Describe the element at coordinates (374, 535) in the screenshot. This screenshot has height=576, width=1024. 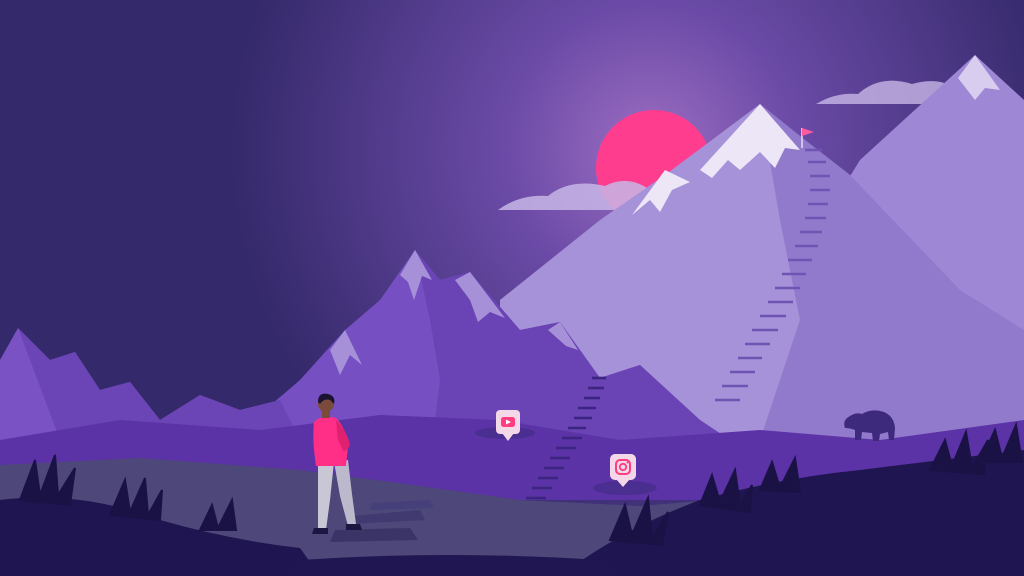
I see `stone-steps` at that location.